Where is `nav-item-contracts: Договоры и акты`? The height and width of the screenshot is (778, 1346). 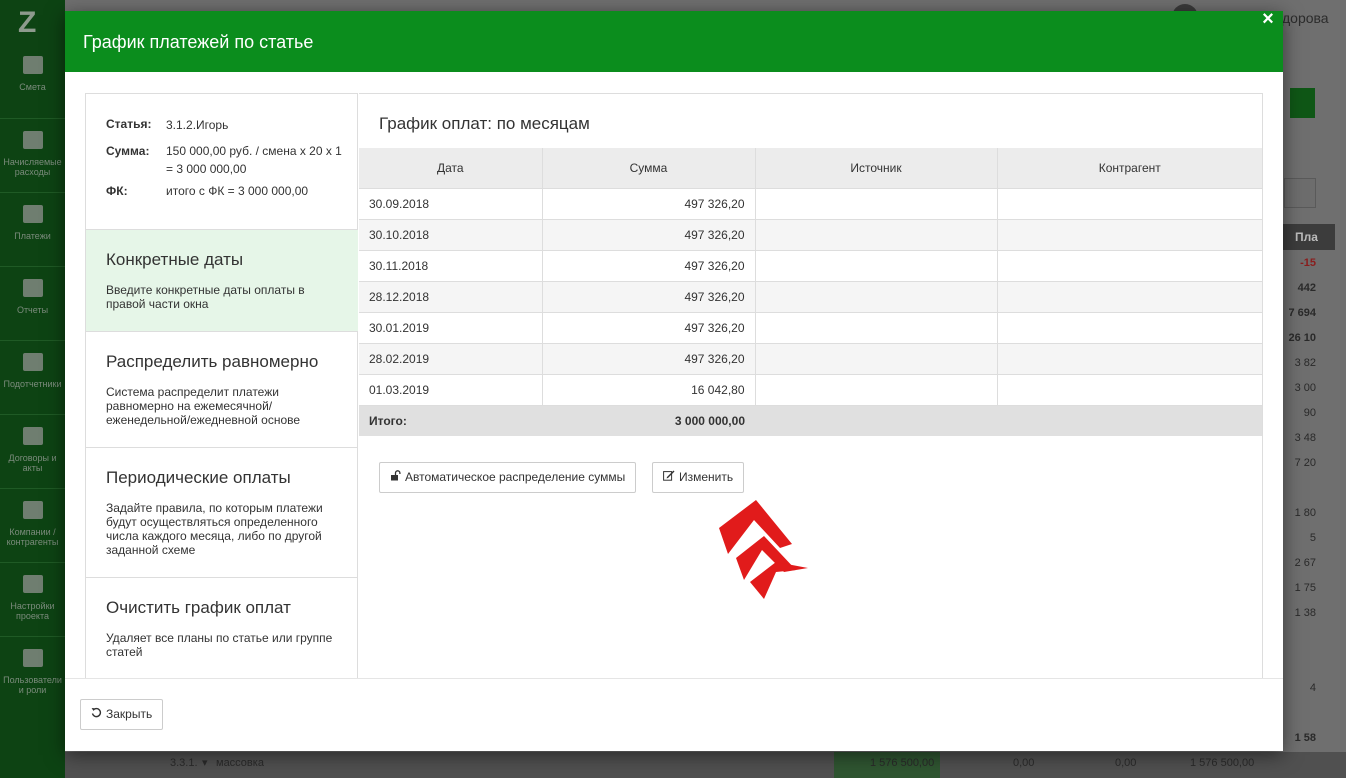
nav-item-contracts: Договоры и акты is located at coordinates (32, 443).